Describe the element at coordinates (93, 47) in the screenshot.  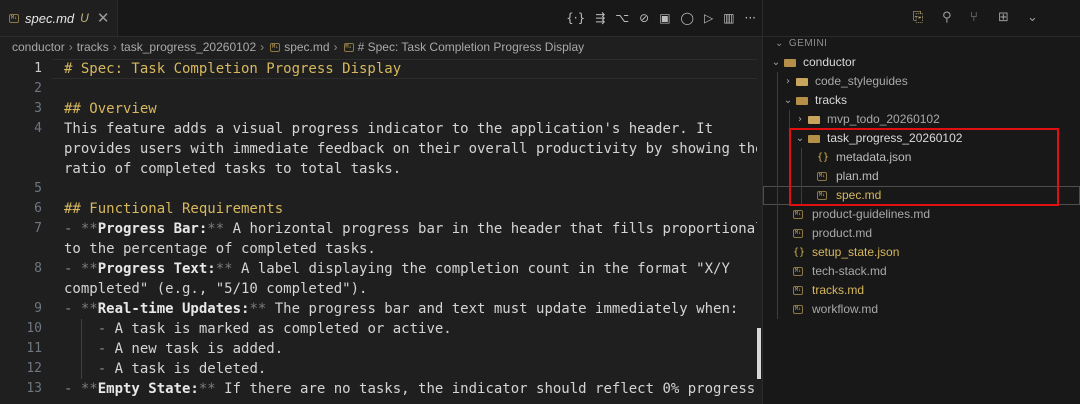
I see `breadcrumb-tracks: tracks` at that location.